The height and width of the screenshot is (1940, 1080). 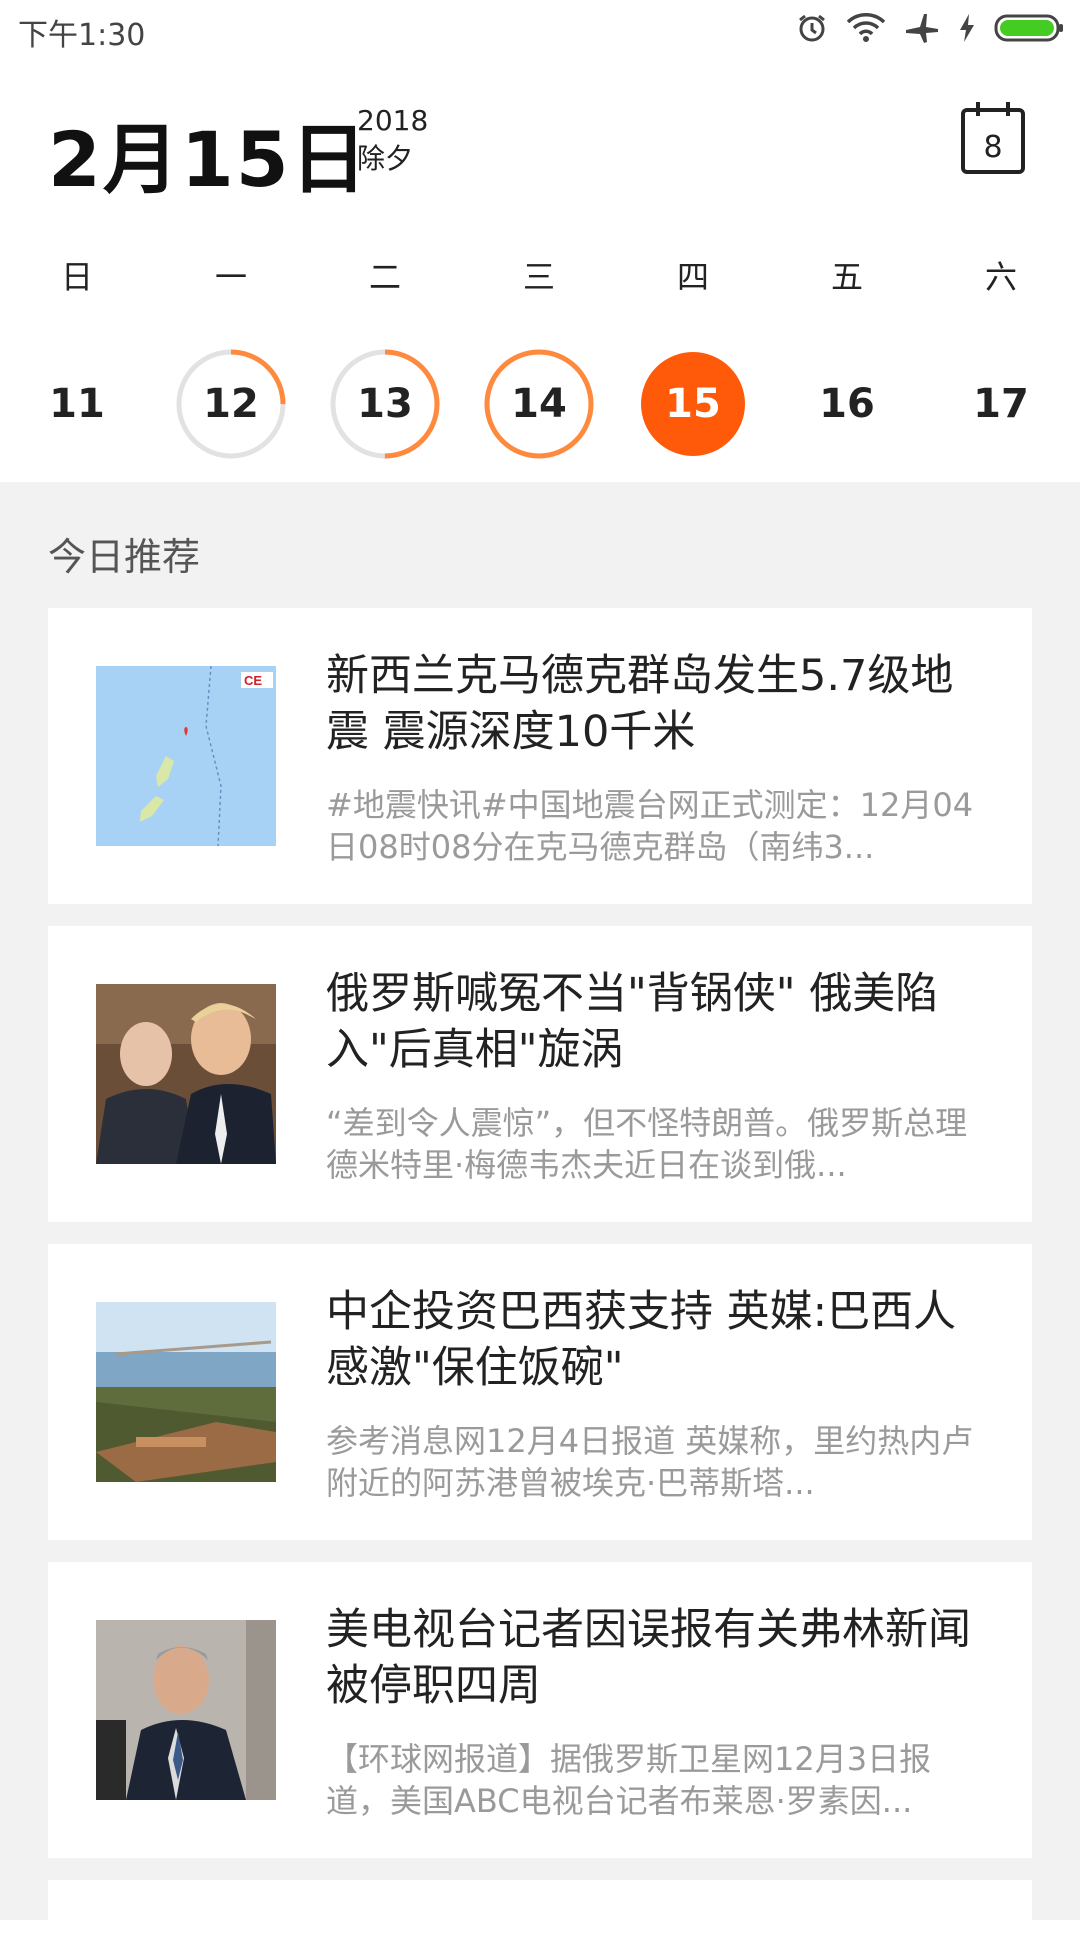 I want to click on weekday-sun: 日, so click(x=76, y=277).